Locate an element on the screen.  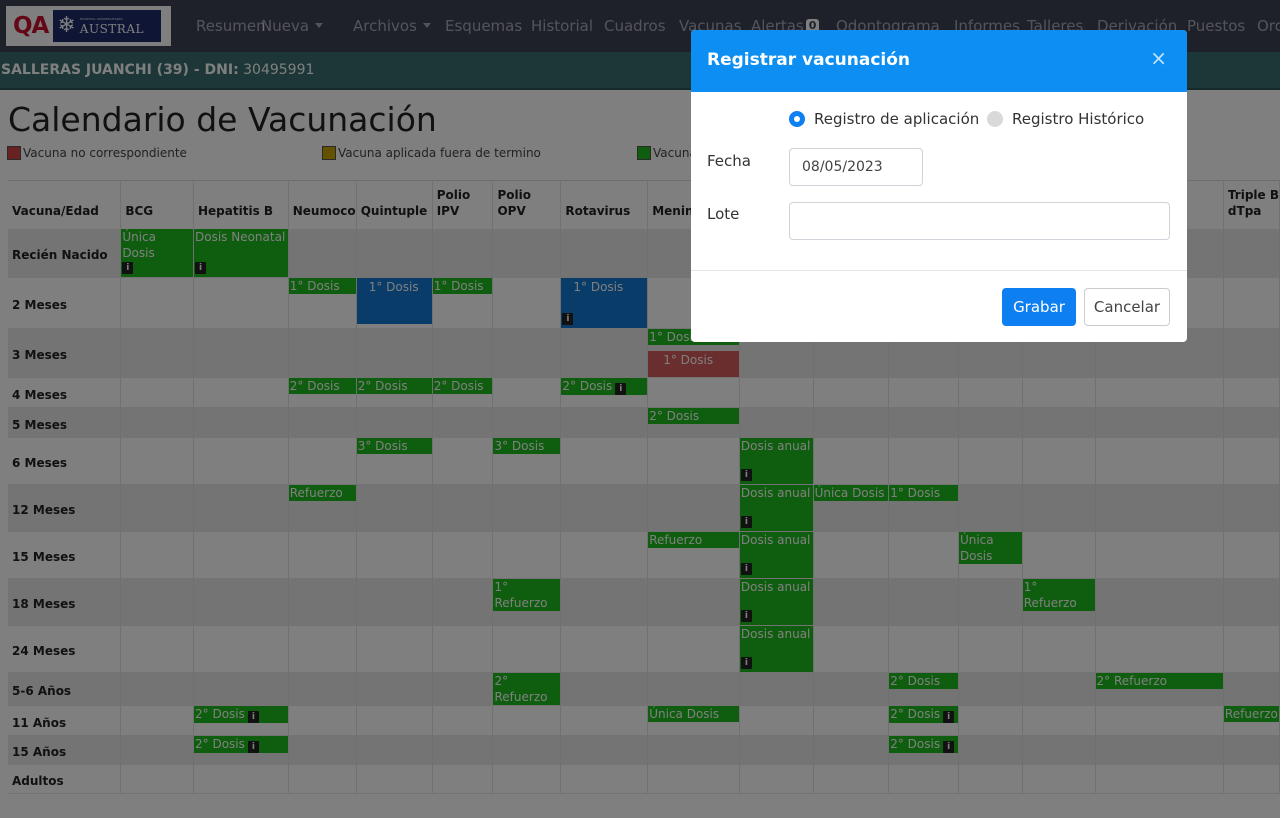
grabar-button: Grabar is located at coordinates (1039, 307).